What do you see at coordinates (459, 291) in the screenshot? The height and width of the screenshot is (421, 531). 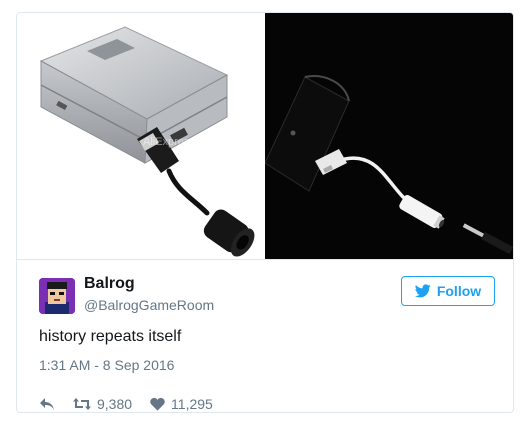 I see `follow-button-label: Follow` at bounding box center [459, 291].